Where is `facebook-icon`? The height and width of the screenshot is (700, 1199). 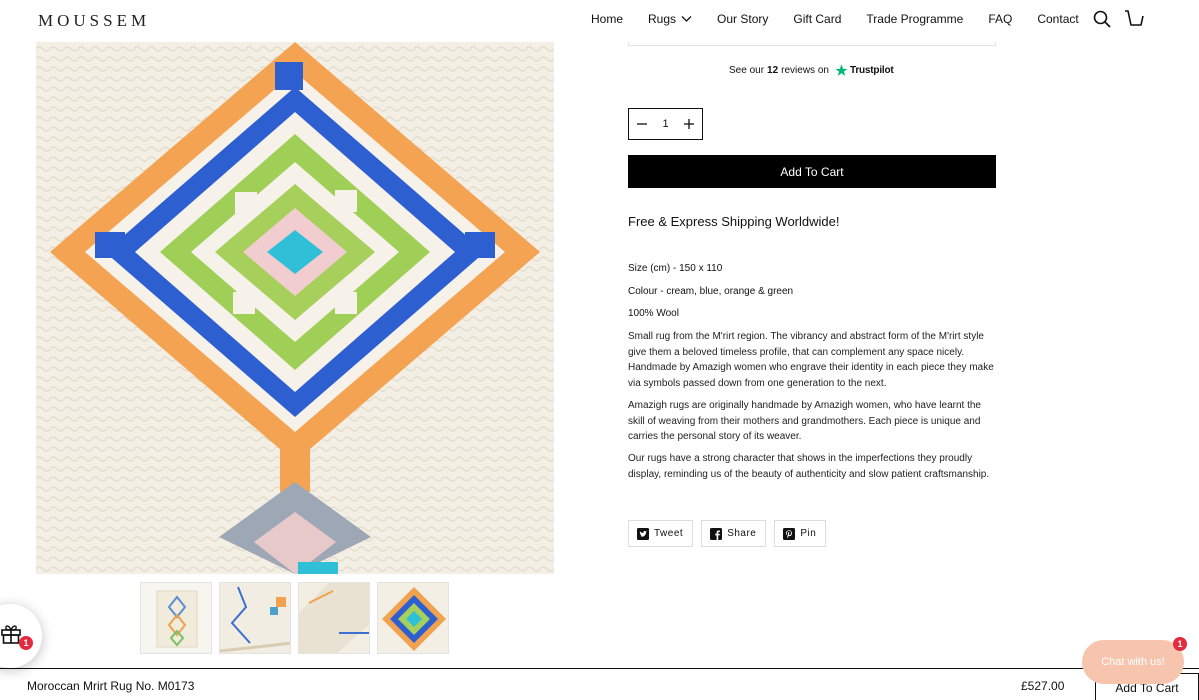
facebook-icon is located at coordinates (716, 533).